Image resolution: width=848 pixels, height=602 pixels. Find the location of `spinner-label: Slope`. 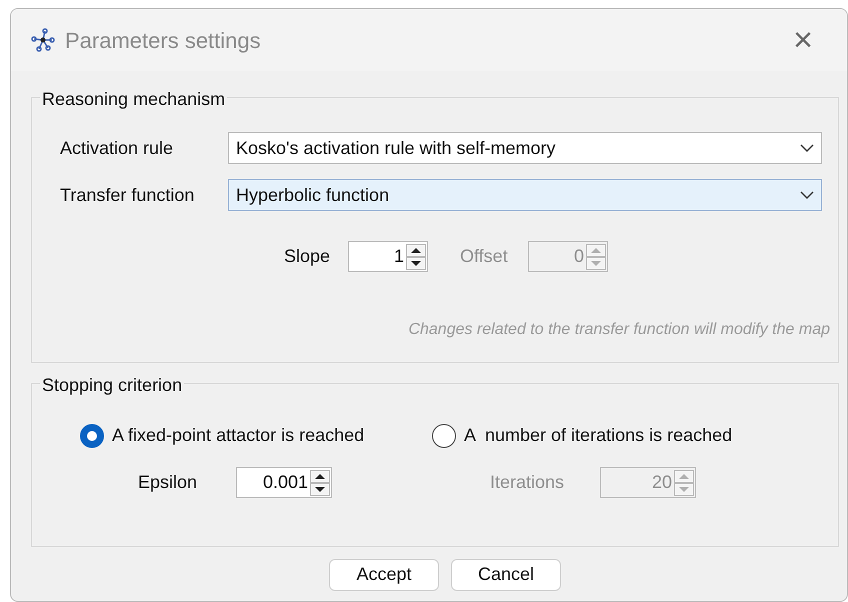

spinner-label: Slope is located at coordinates (308, 256).